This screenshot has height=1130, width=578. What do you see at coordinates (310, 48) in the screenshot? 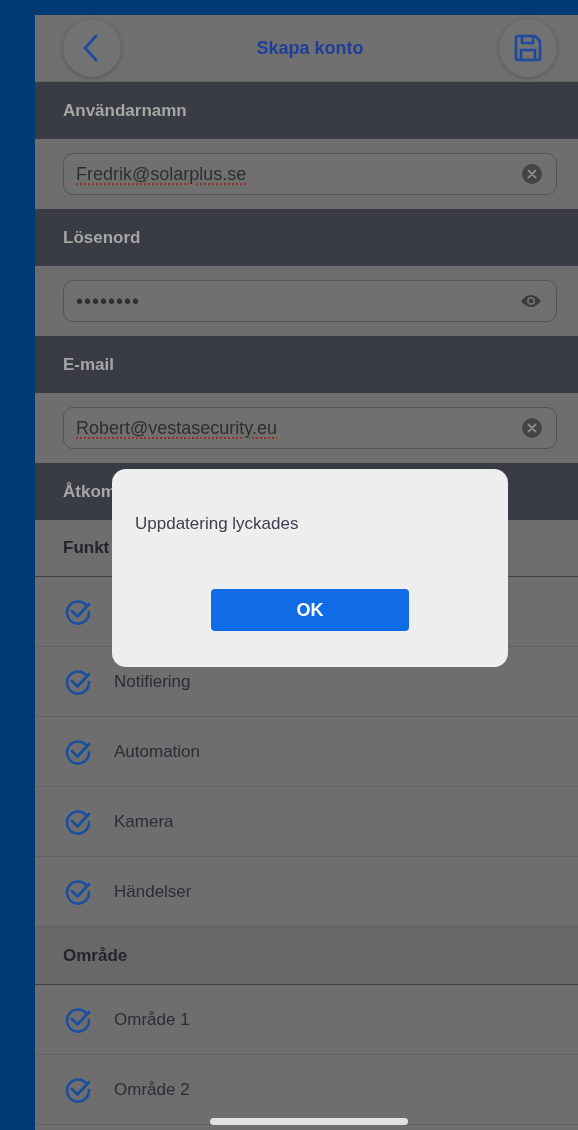
I see `page-title: Skapa konto` at bounding box center [310, 48].